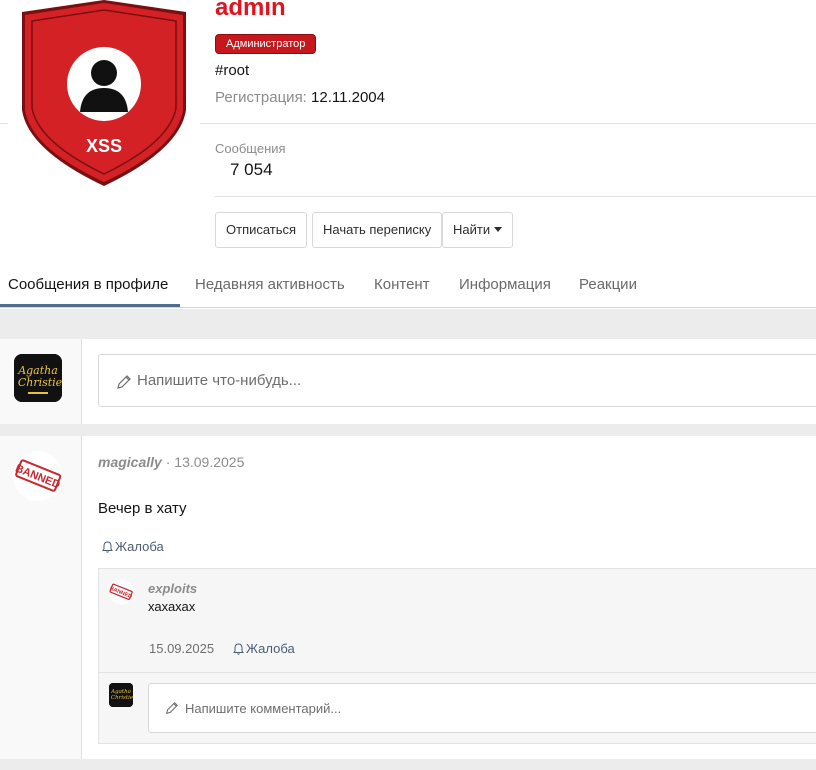 The width and height of the screenshot is (816, 770). I want to click on current-user-avatar: Agatha Christie, so click(38, 378).